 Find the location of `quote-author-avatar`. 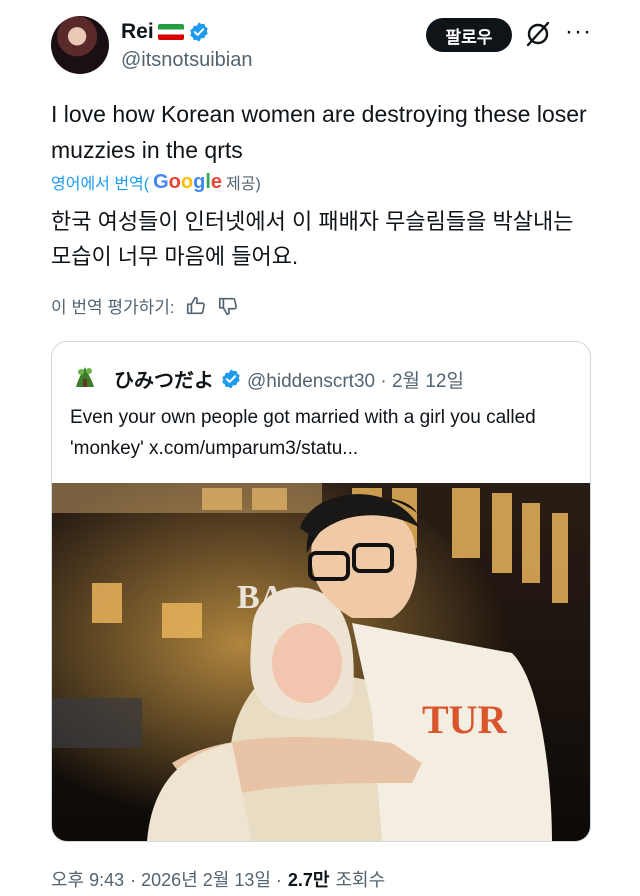

quote-author-avatar is located at coordinates (85, 376).